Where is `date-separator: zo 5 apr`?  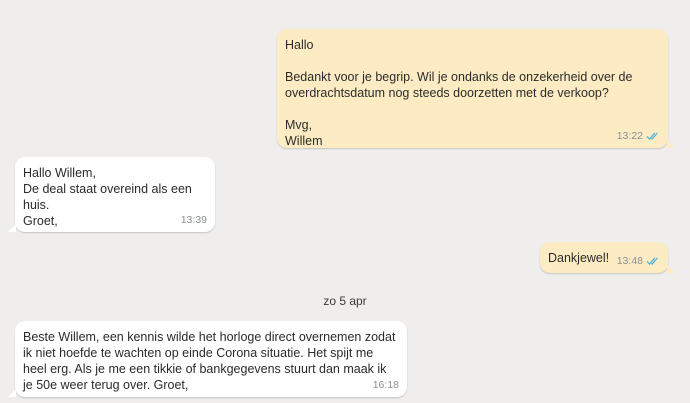 date-separator: zo 5 apr is located at coordinates (345, 301).